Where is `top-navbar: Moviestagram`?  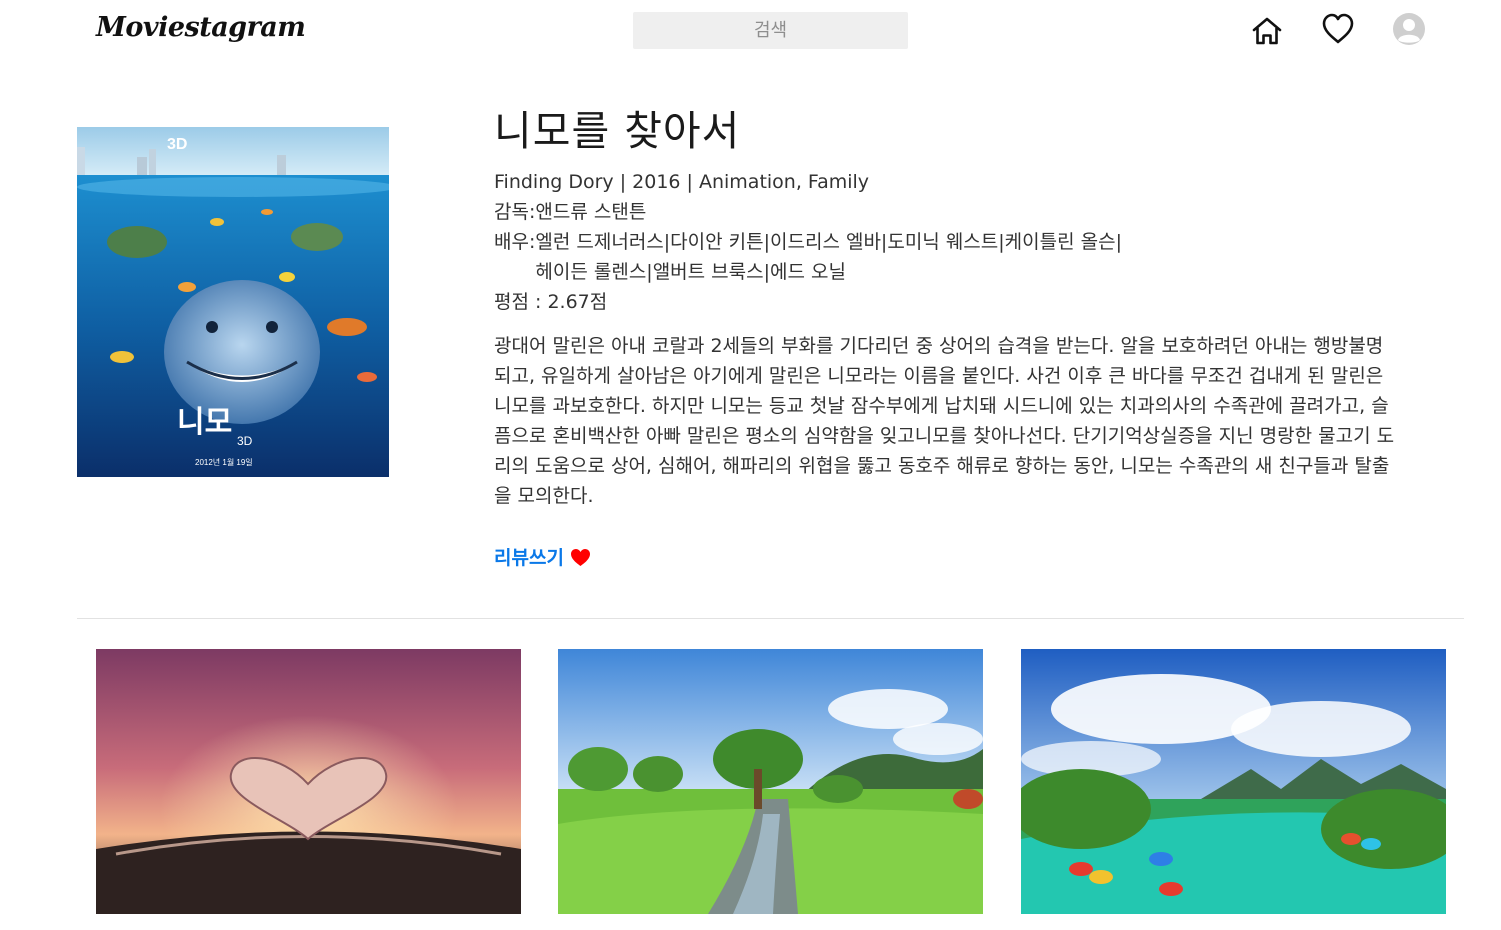 top-navbar: Moviestagram is located at coordinates (750, 31).